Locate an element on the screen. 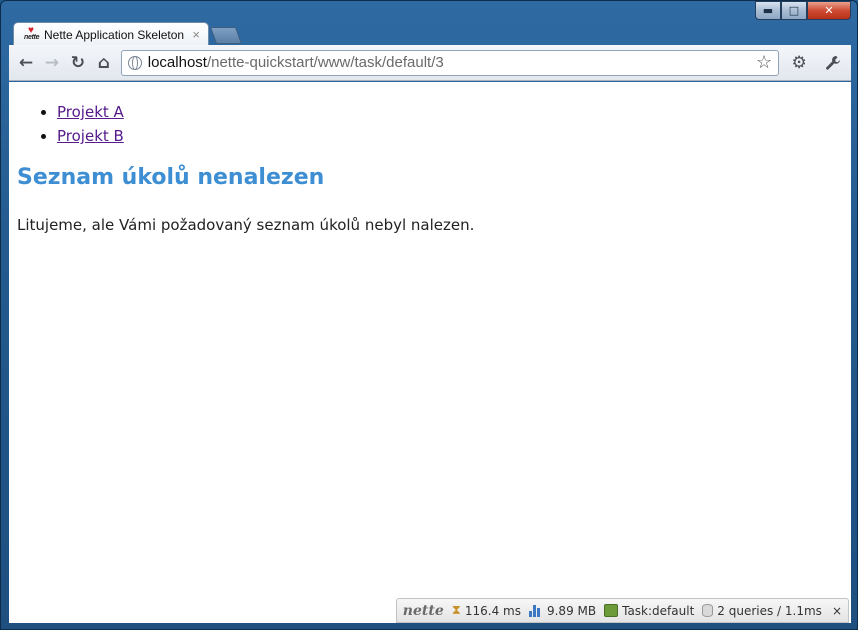 The width and height of the screenshot is (858, 630). window-controls: ▬ □ ✕ is located at coordinates (803, 11).